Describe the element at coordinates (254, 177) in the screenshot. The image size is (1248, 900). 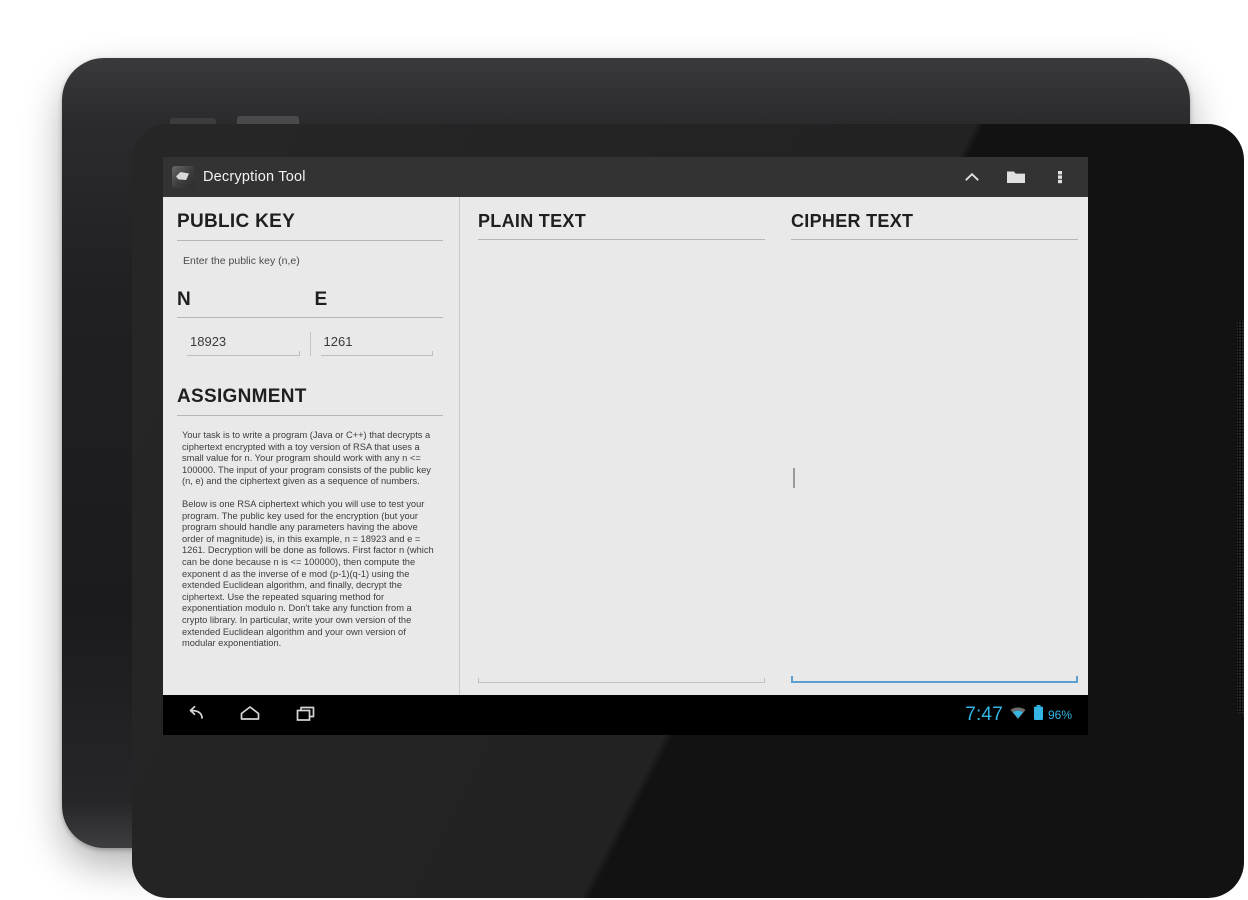
I see `app-title: Decryption Tool` at that location.